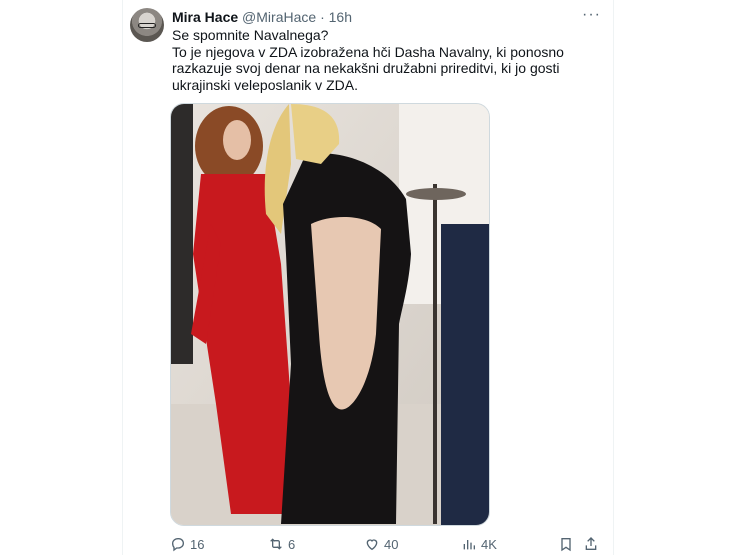  What do you see at coordinates (372, 545) in the screenshot?
I see `like-icon` at bounding box center [372, 545].